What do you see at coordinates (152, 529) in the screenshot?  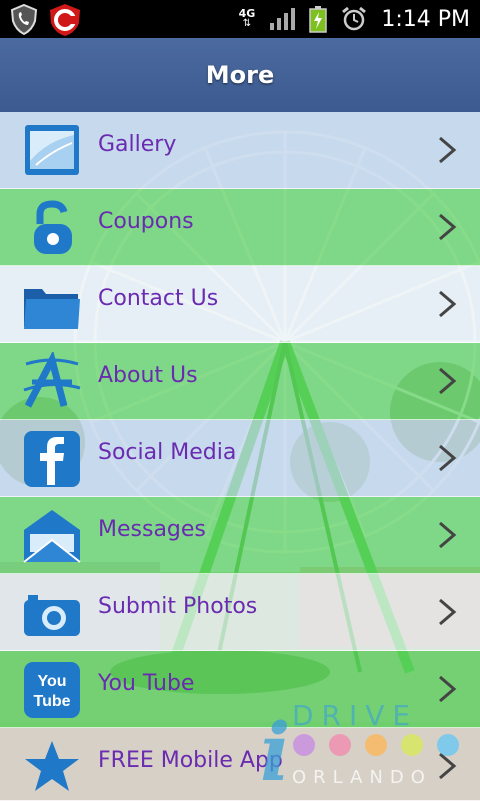 I see `menu-item-label: Messages` at bounding box center [152, 529].